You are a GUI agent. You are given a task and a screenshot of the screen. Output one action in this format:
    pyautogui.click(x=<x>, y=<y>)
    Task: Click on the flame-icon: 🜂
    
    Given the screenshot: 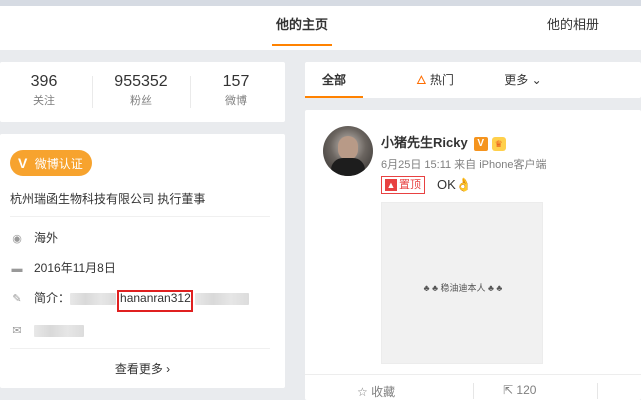 What is the action you would take?
    pyautogui.click(x=421, y=80)
    